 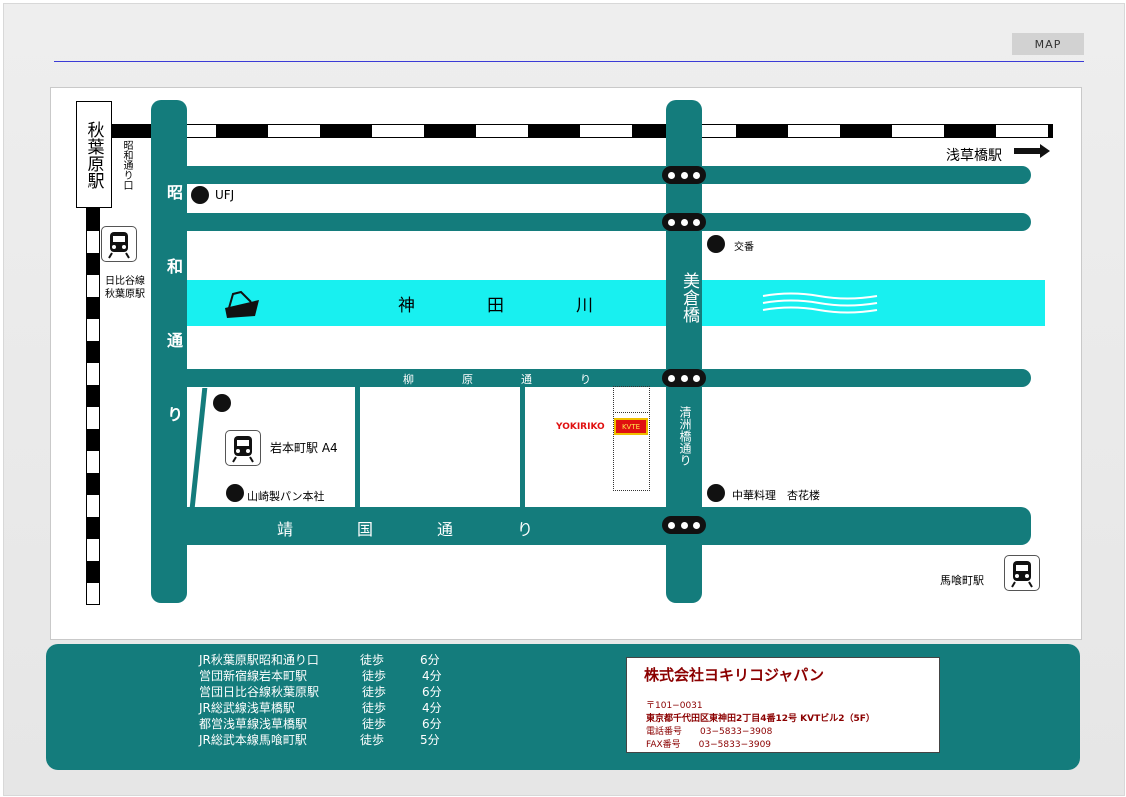 I want to click on railway-vertical, so click(x=93, y=406).